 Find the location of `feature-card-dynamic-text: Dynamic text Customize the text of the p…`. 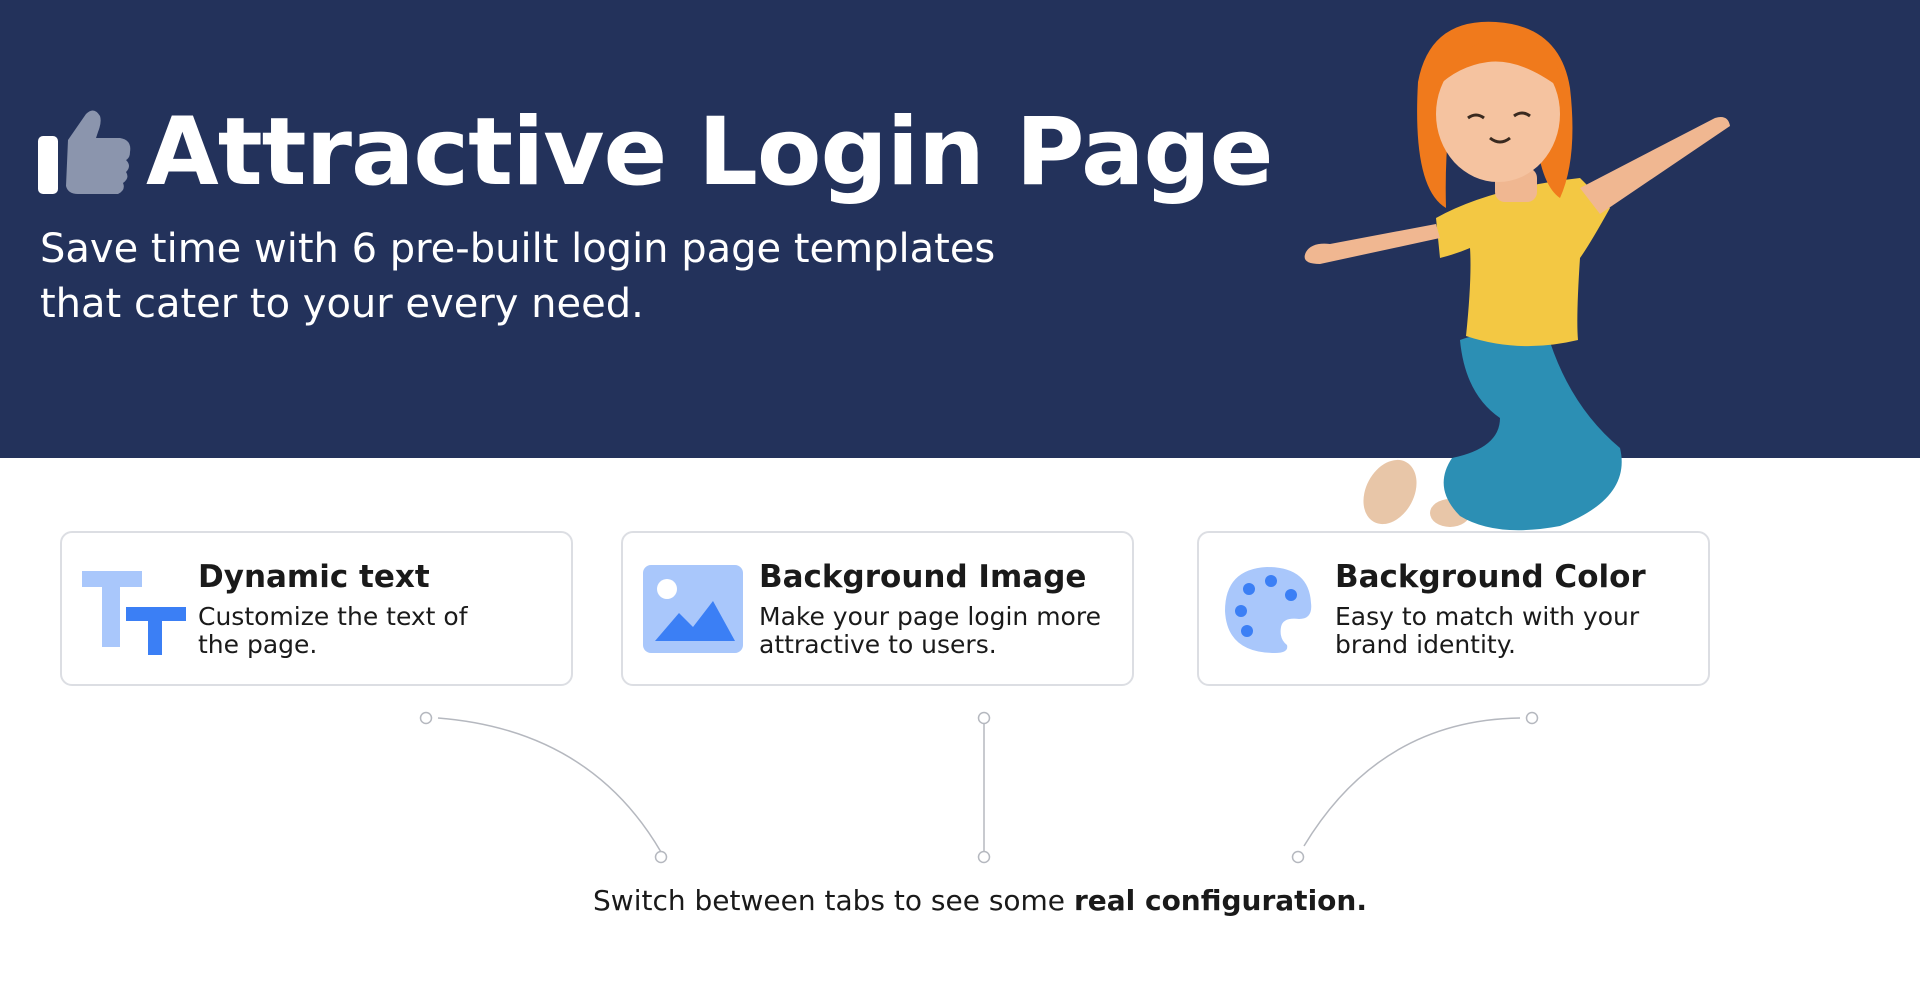

feature-card-dynamic-text: Dynamic text Customize the text of the p… is located at coordinates (316, 608).